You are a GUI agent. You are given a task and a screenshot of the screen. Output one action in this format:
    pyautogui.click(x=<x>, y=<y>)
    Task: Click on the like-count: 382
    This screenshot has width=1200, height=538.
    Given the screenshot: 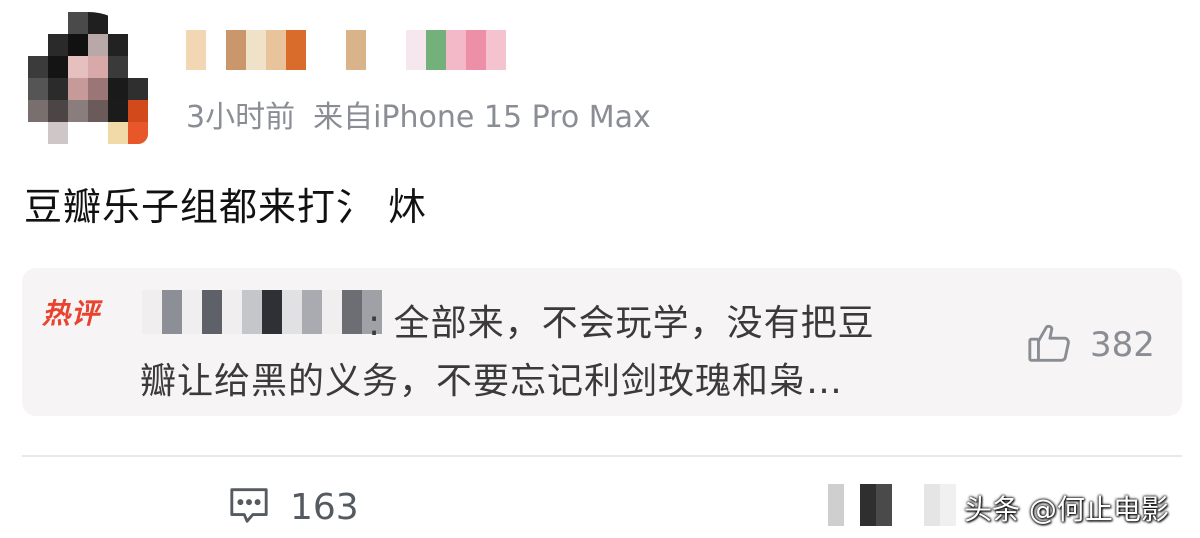 What is the action you would take?
    pyautogui.click(x=1122, y=345)
    